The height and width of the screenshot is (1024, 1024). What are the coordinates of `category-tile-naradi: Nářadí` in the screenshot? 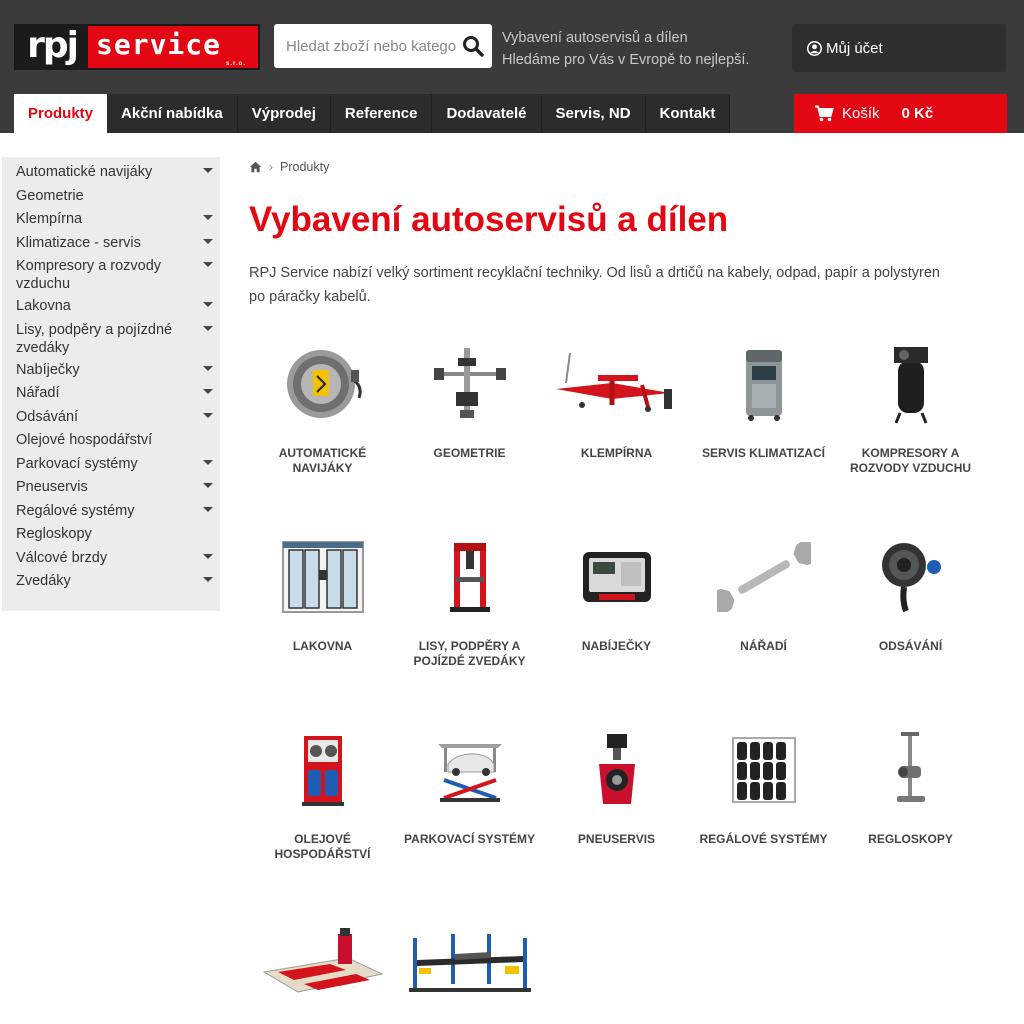 It's located at (763, 591).